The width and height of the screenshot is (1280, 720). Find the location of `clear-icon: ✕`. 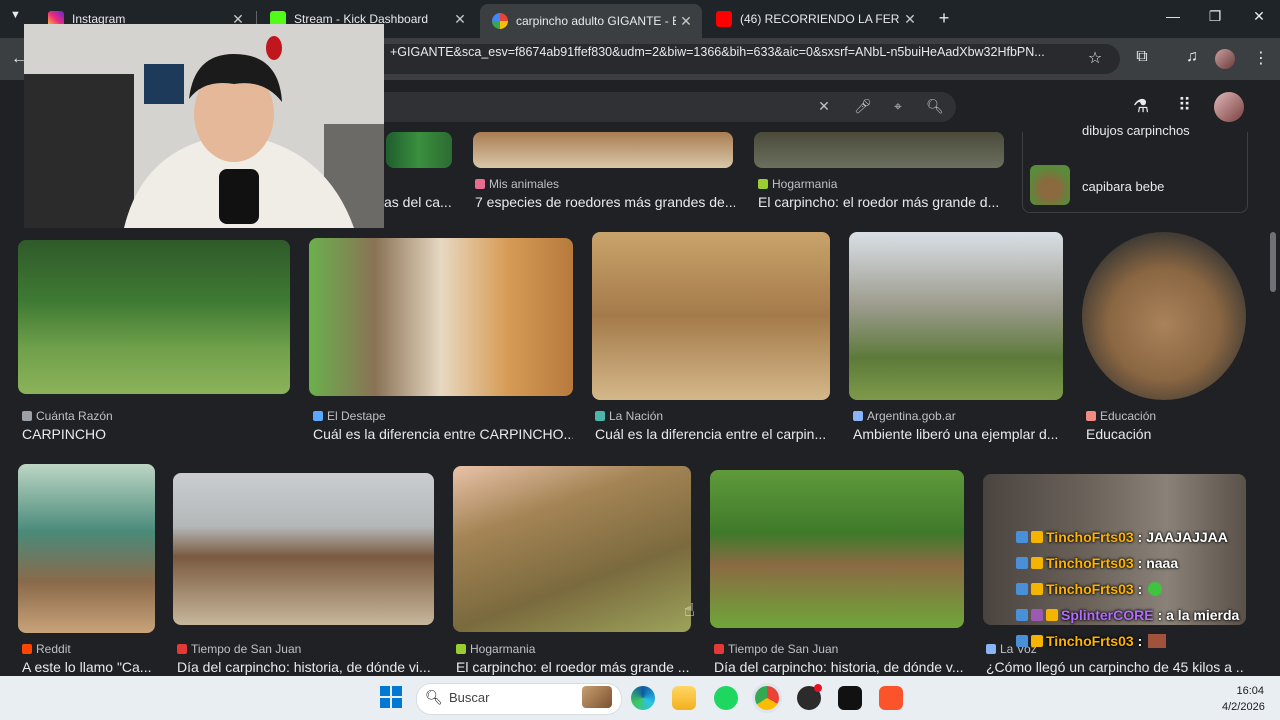

clear-icon: ✕ is located at coordinates (824, 106).